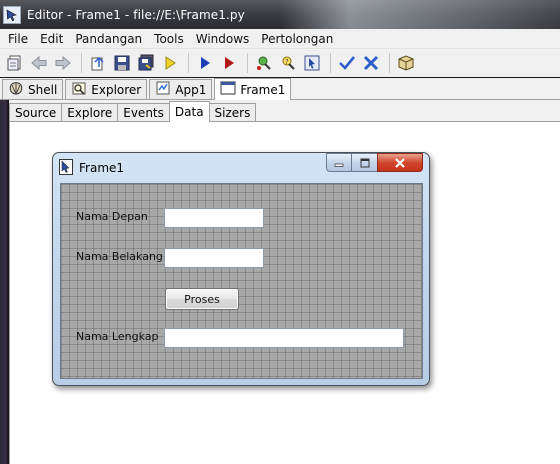 Image resolution: width=560 pixels, height=464 pixels. Describe the element at coordinates (63, 63) in the screenshot. I see `forward-arrow-icon` at that location.